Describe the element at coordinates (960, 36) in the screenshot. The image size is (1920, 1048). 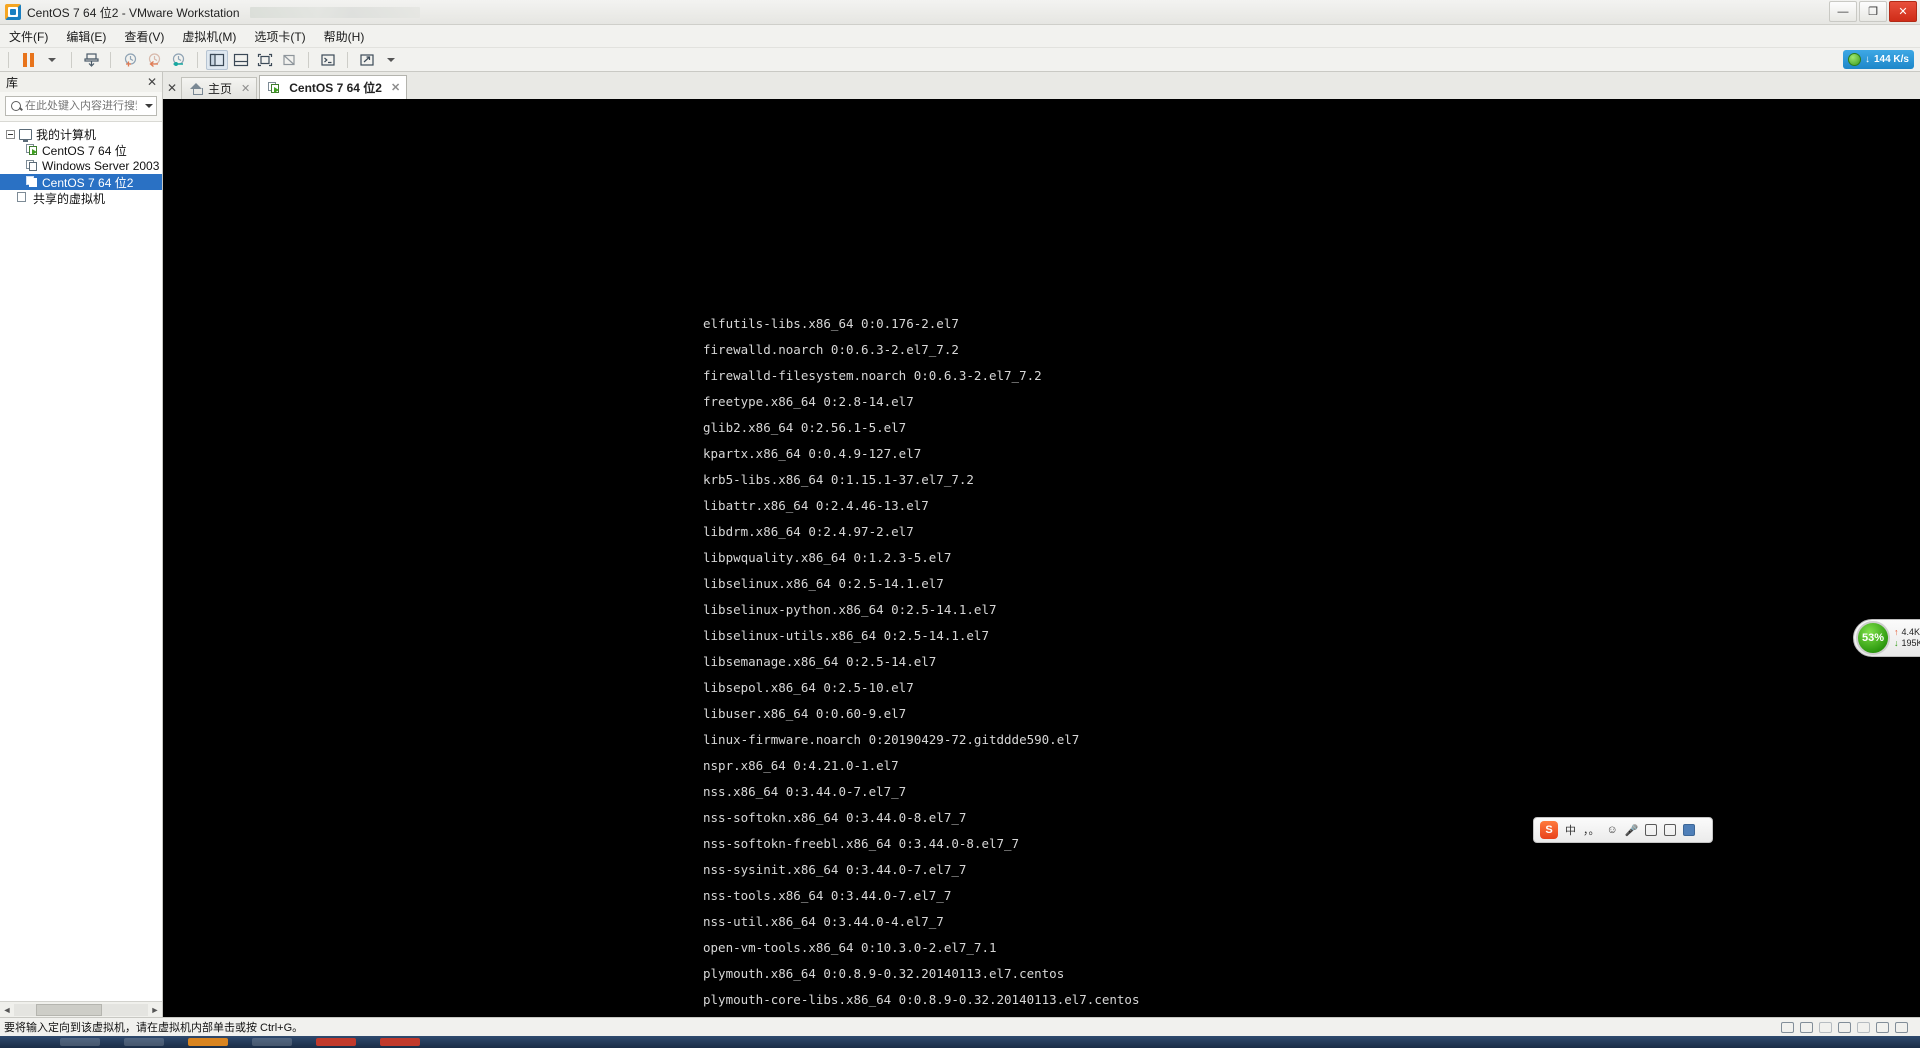
I see `menu-bar: 文件(F) 编辑(E) 查看(V) 虚拟机(M) 选项卡(T) 帮助(H)` at that location.